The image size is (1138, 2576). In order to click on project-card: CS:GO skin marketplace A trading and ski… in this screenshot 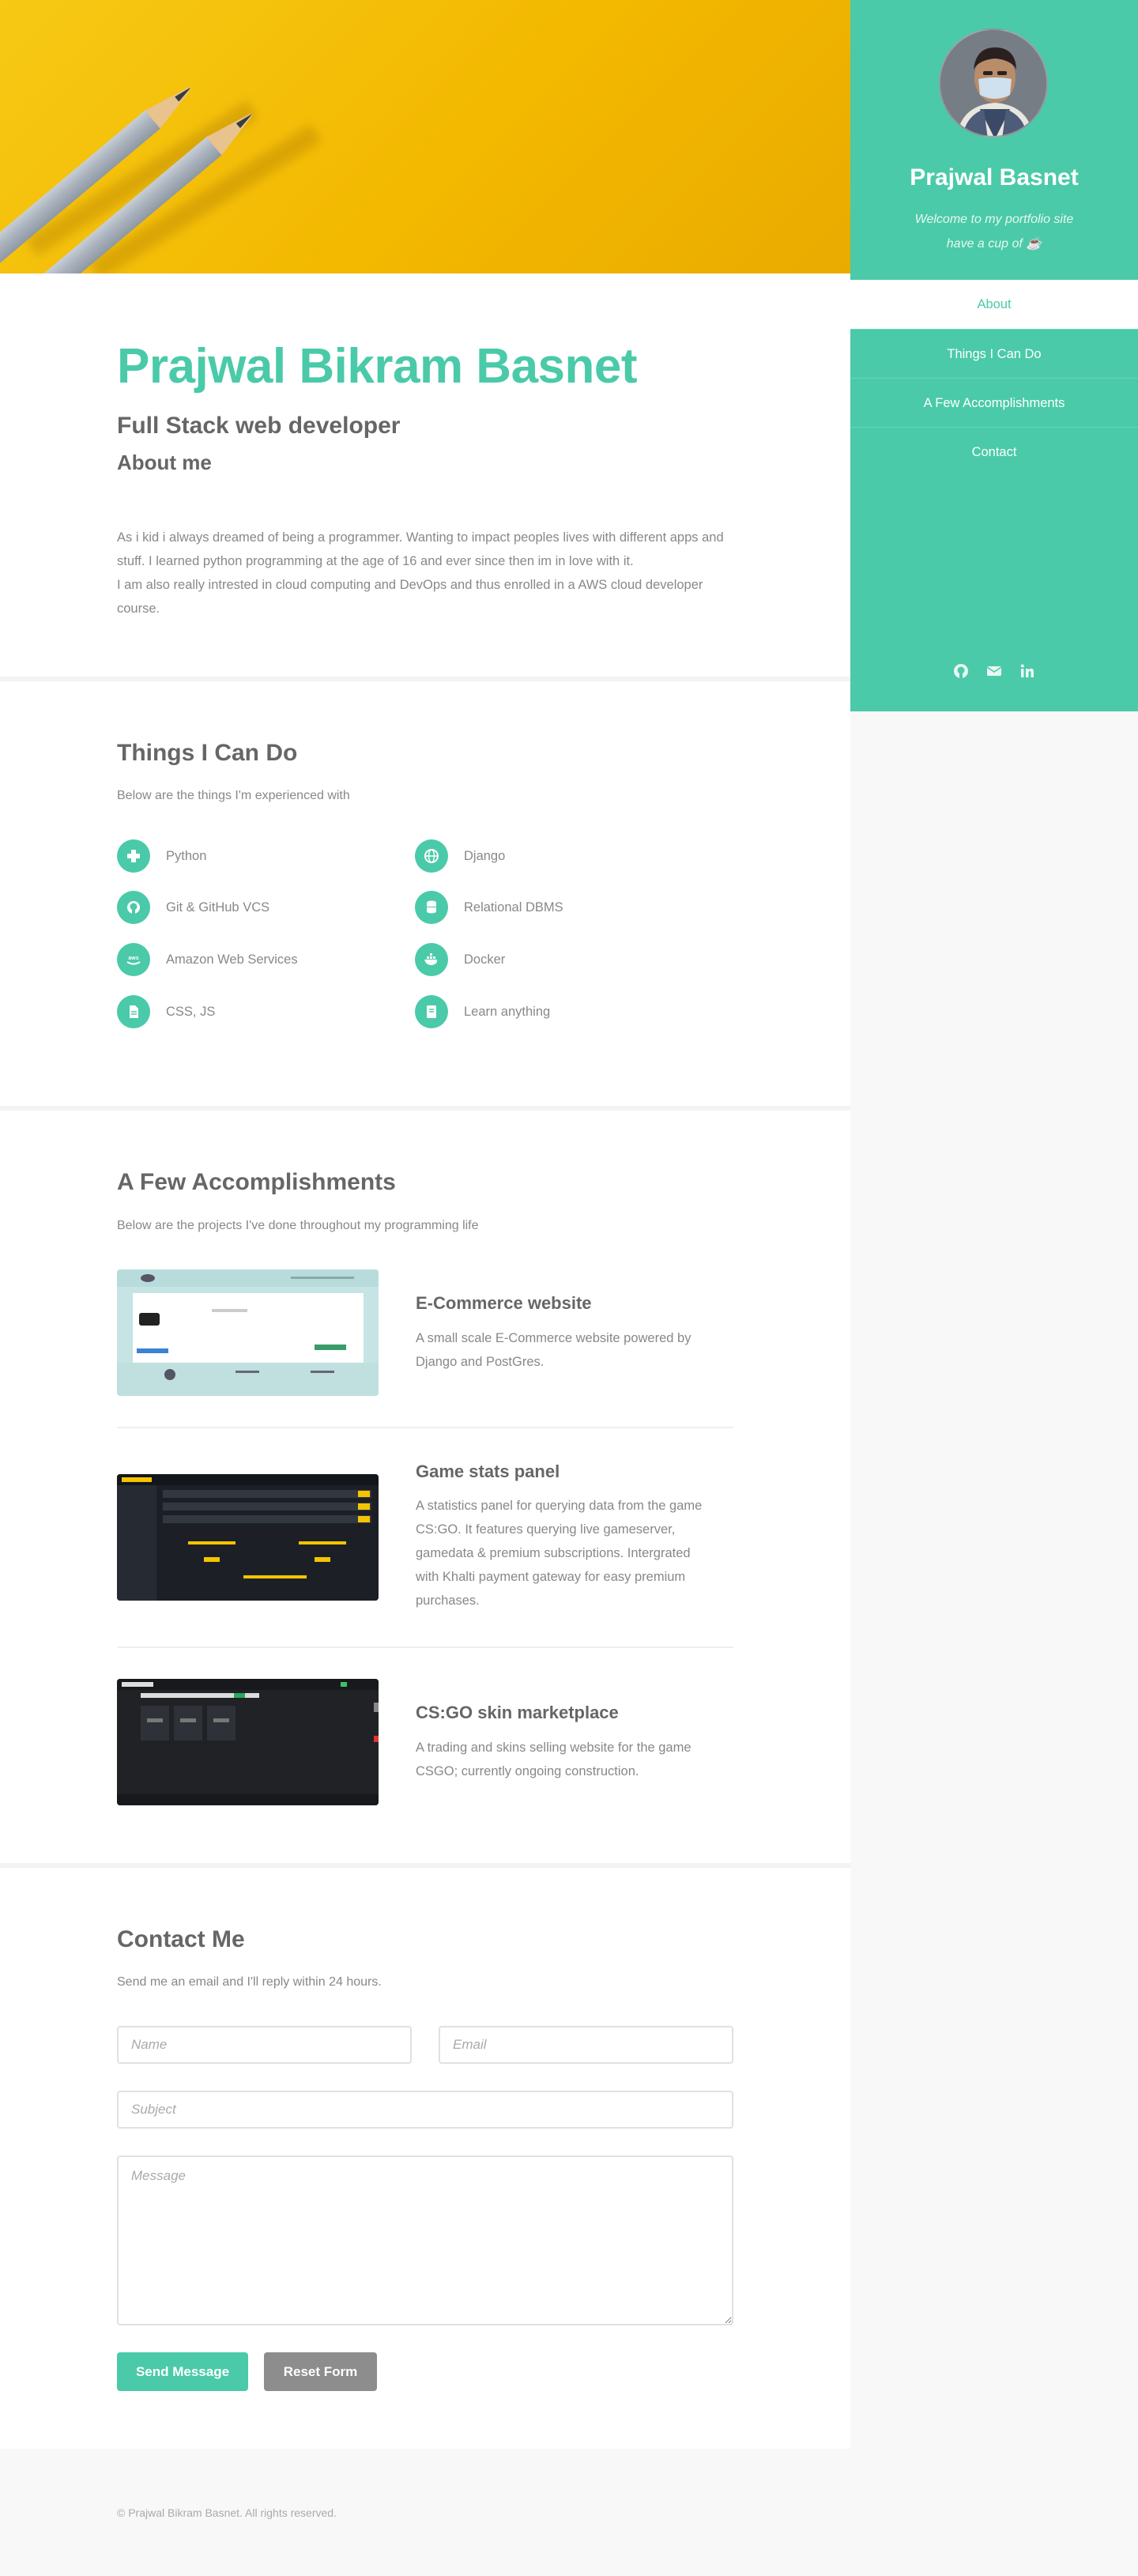, I will do `click(425, 1742)`.